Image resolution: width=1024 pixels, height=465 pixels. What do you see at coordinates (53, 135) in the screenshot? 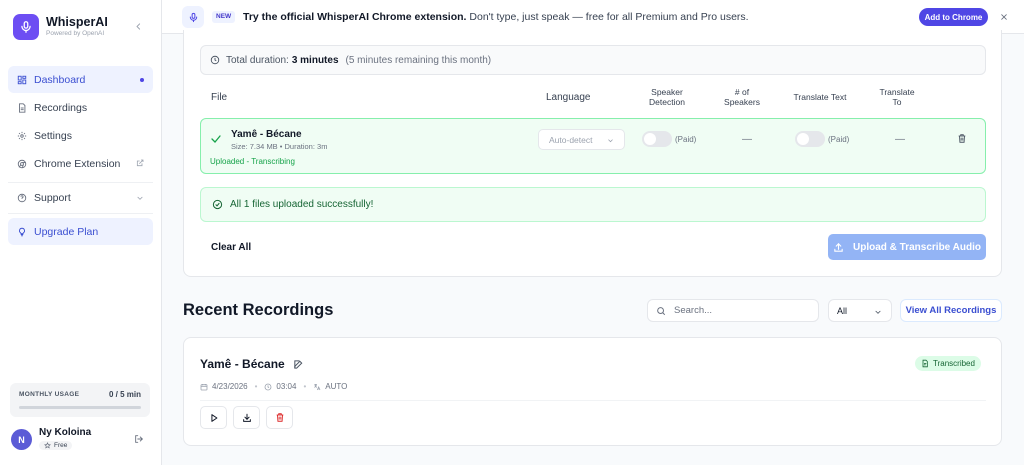
I see `sidebar-item-label: Settings` at bounding box center [53, 135].